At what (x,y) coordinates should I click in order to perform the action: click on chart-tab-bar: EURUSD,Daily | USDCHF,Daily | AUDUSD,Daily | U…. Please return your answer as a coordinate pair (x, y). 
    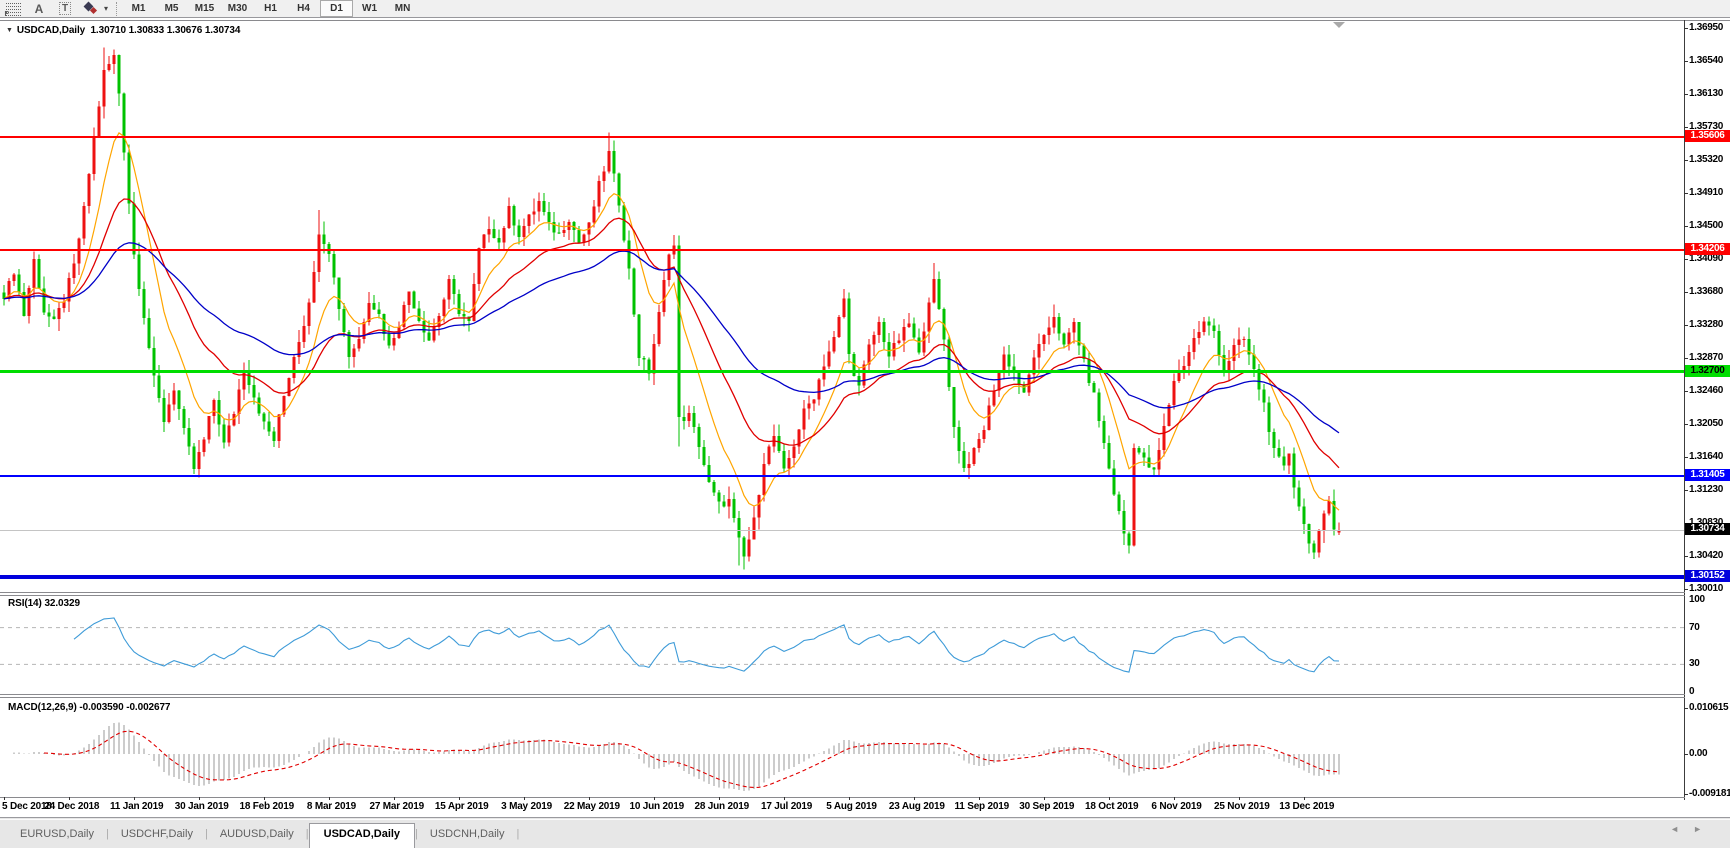
    Looking at the image, I should click on (865, 832).